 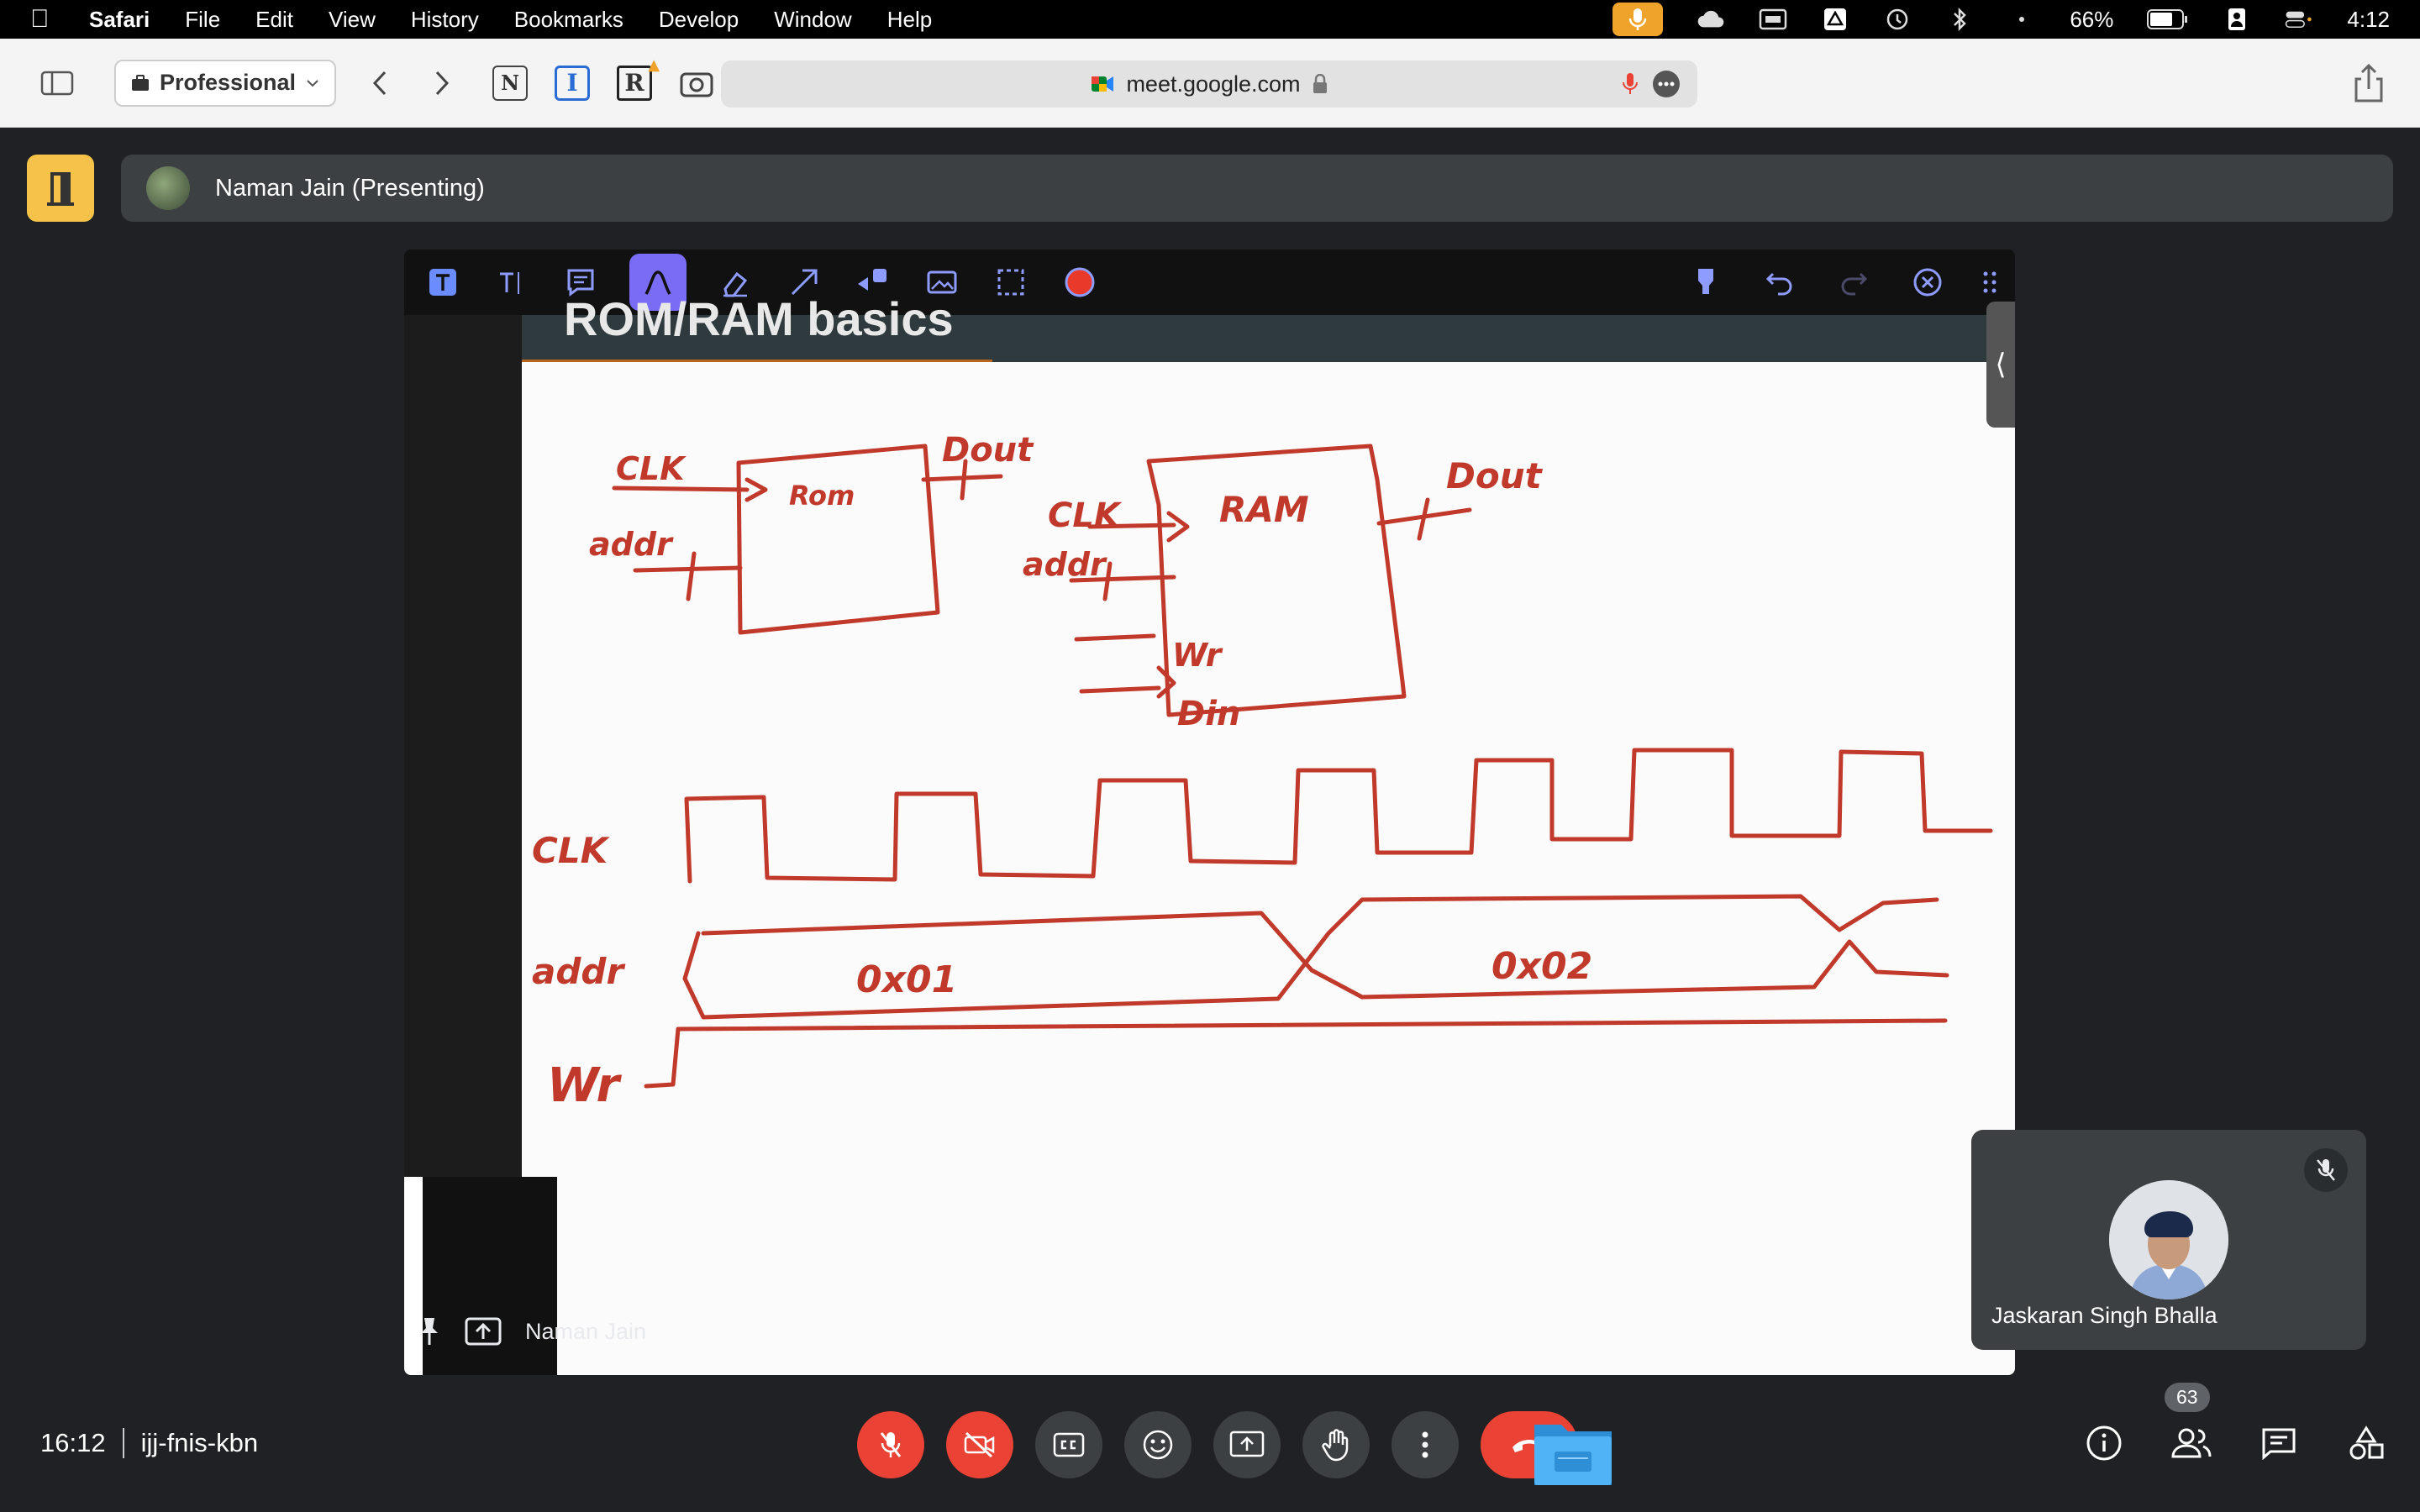 I want to click on presenter-tile-label: Naman Jain, so click(x=532, y=1331).